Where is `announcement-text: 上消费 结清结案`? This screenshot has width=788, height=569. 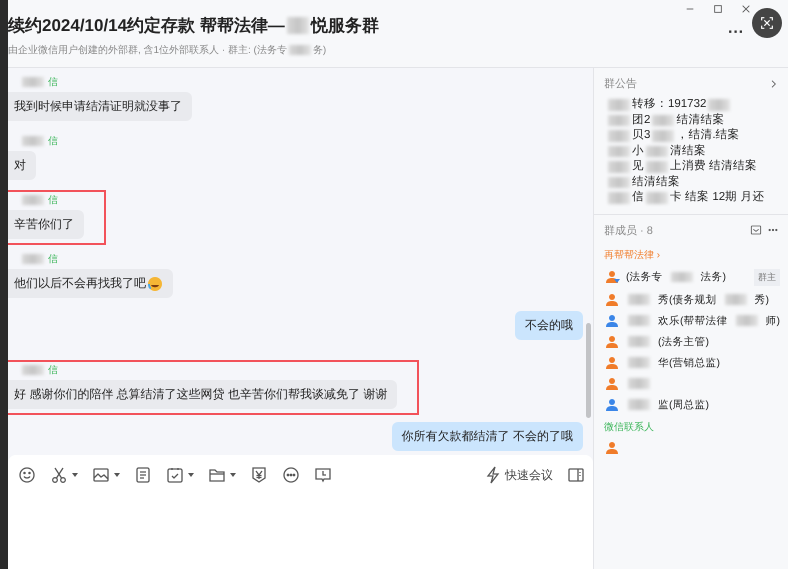
announcement-text: 上消费 结清结案 is located at coordinates (714, 166).